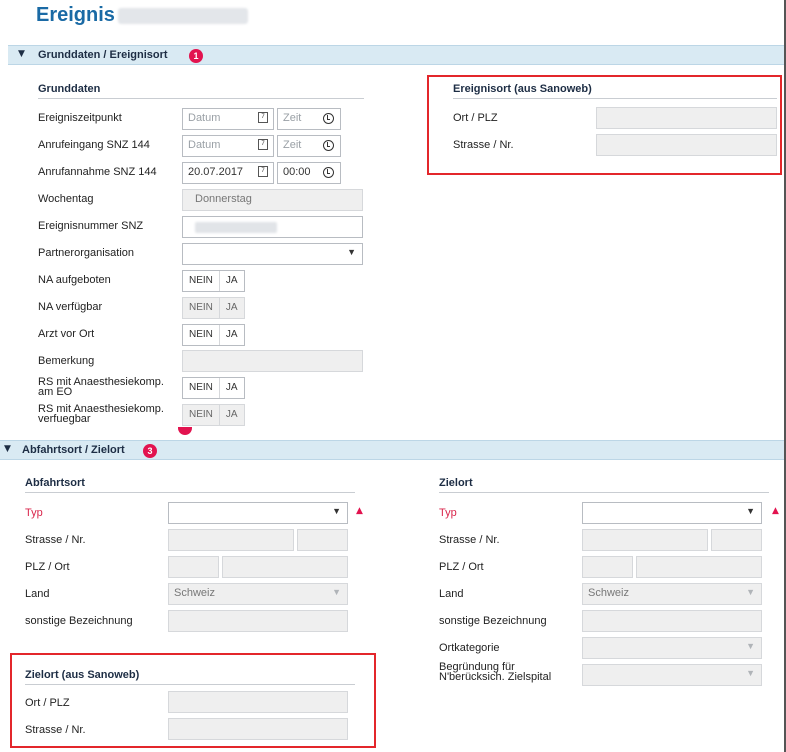  I want to click on label-line: am EO, so click(55, 392).